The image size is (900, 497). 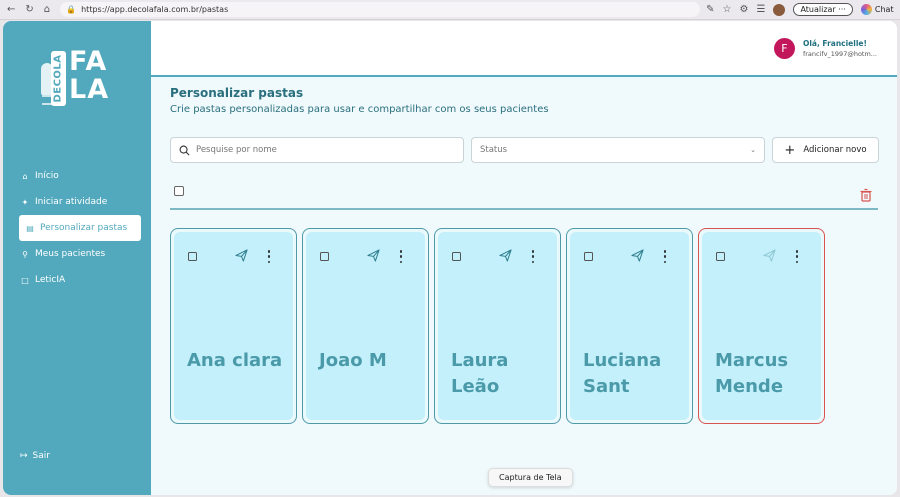 I want to click on browser-nav: ← ↻ ⌂, so click(x=28, y=9).